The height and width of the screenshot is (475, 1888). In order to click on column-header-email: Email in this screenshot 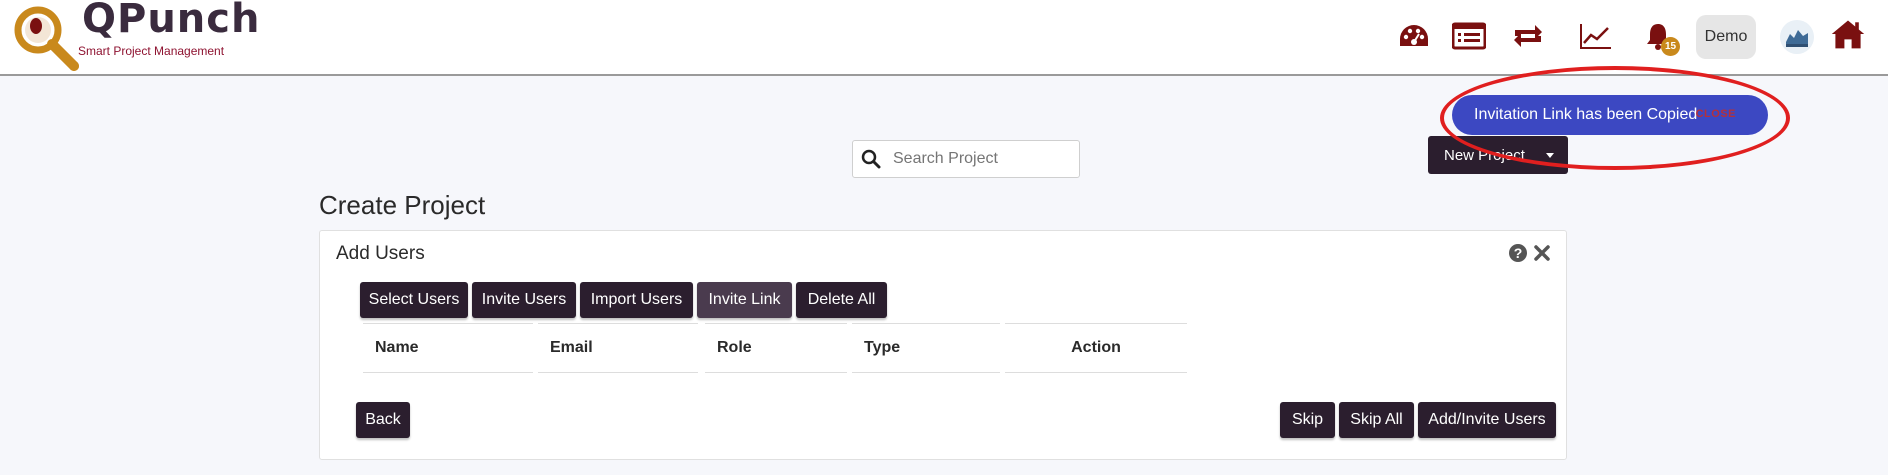, I will do `click(618, 348)`.